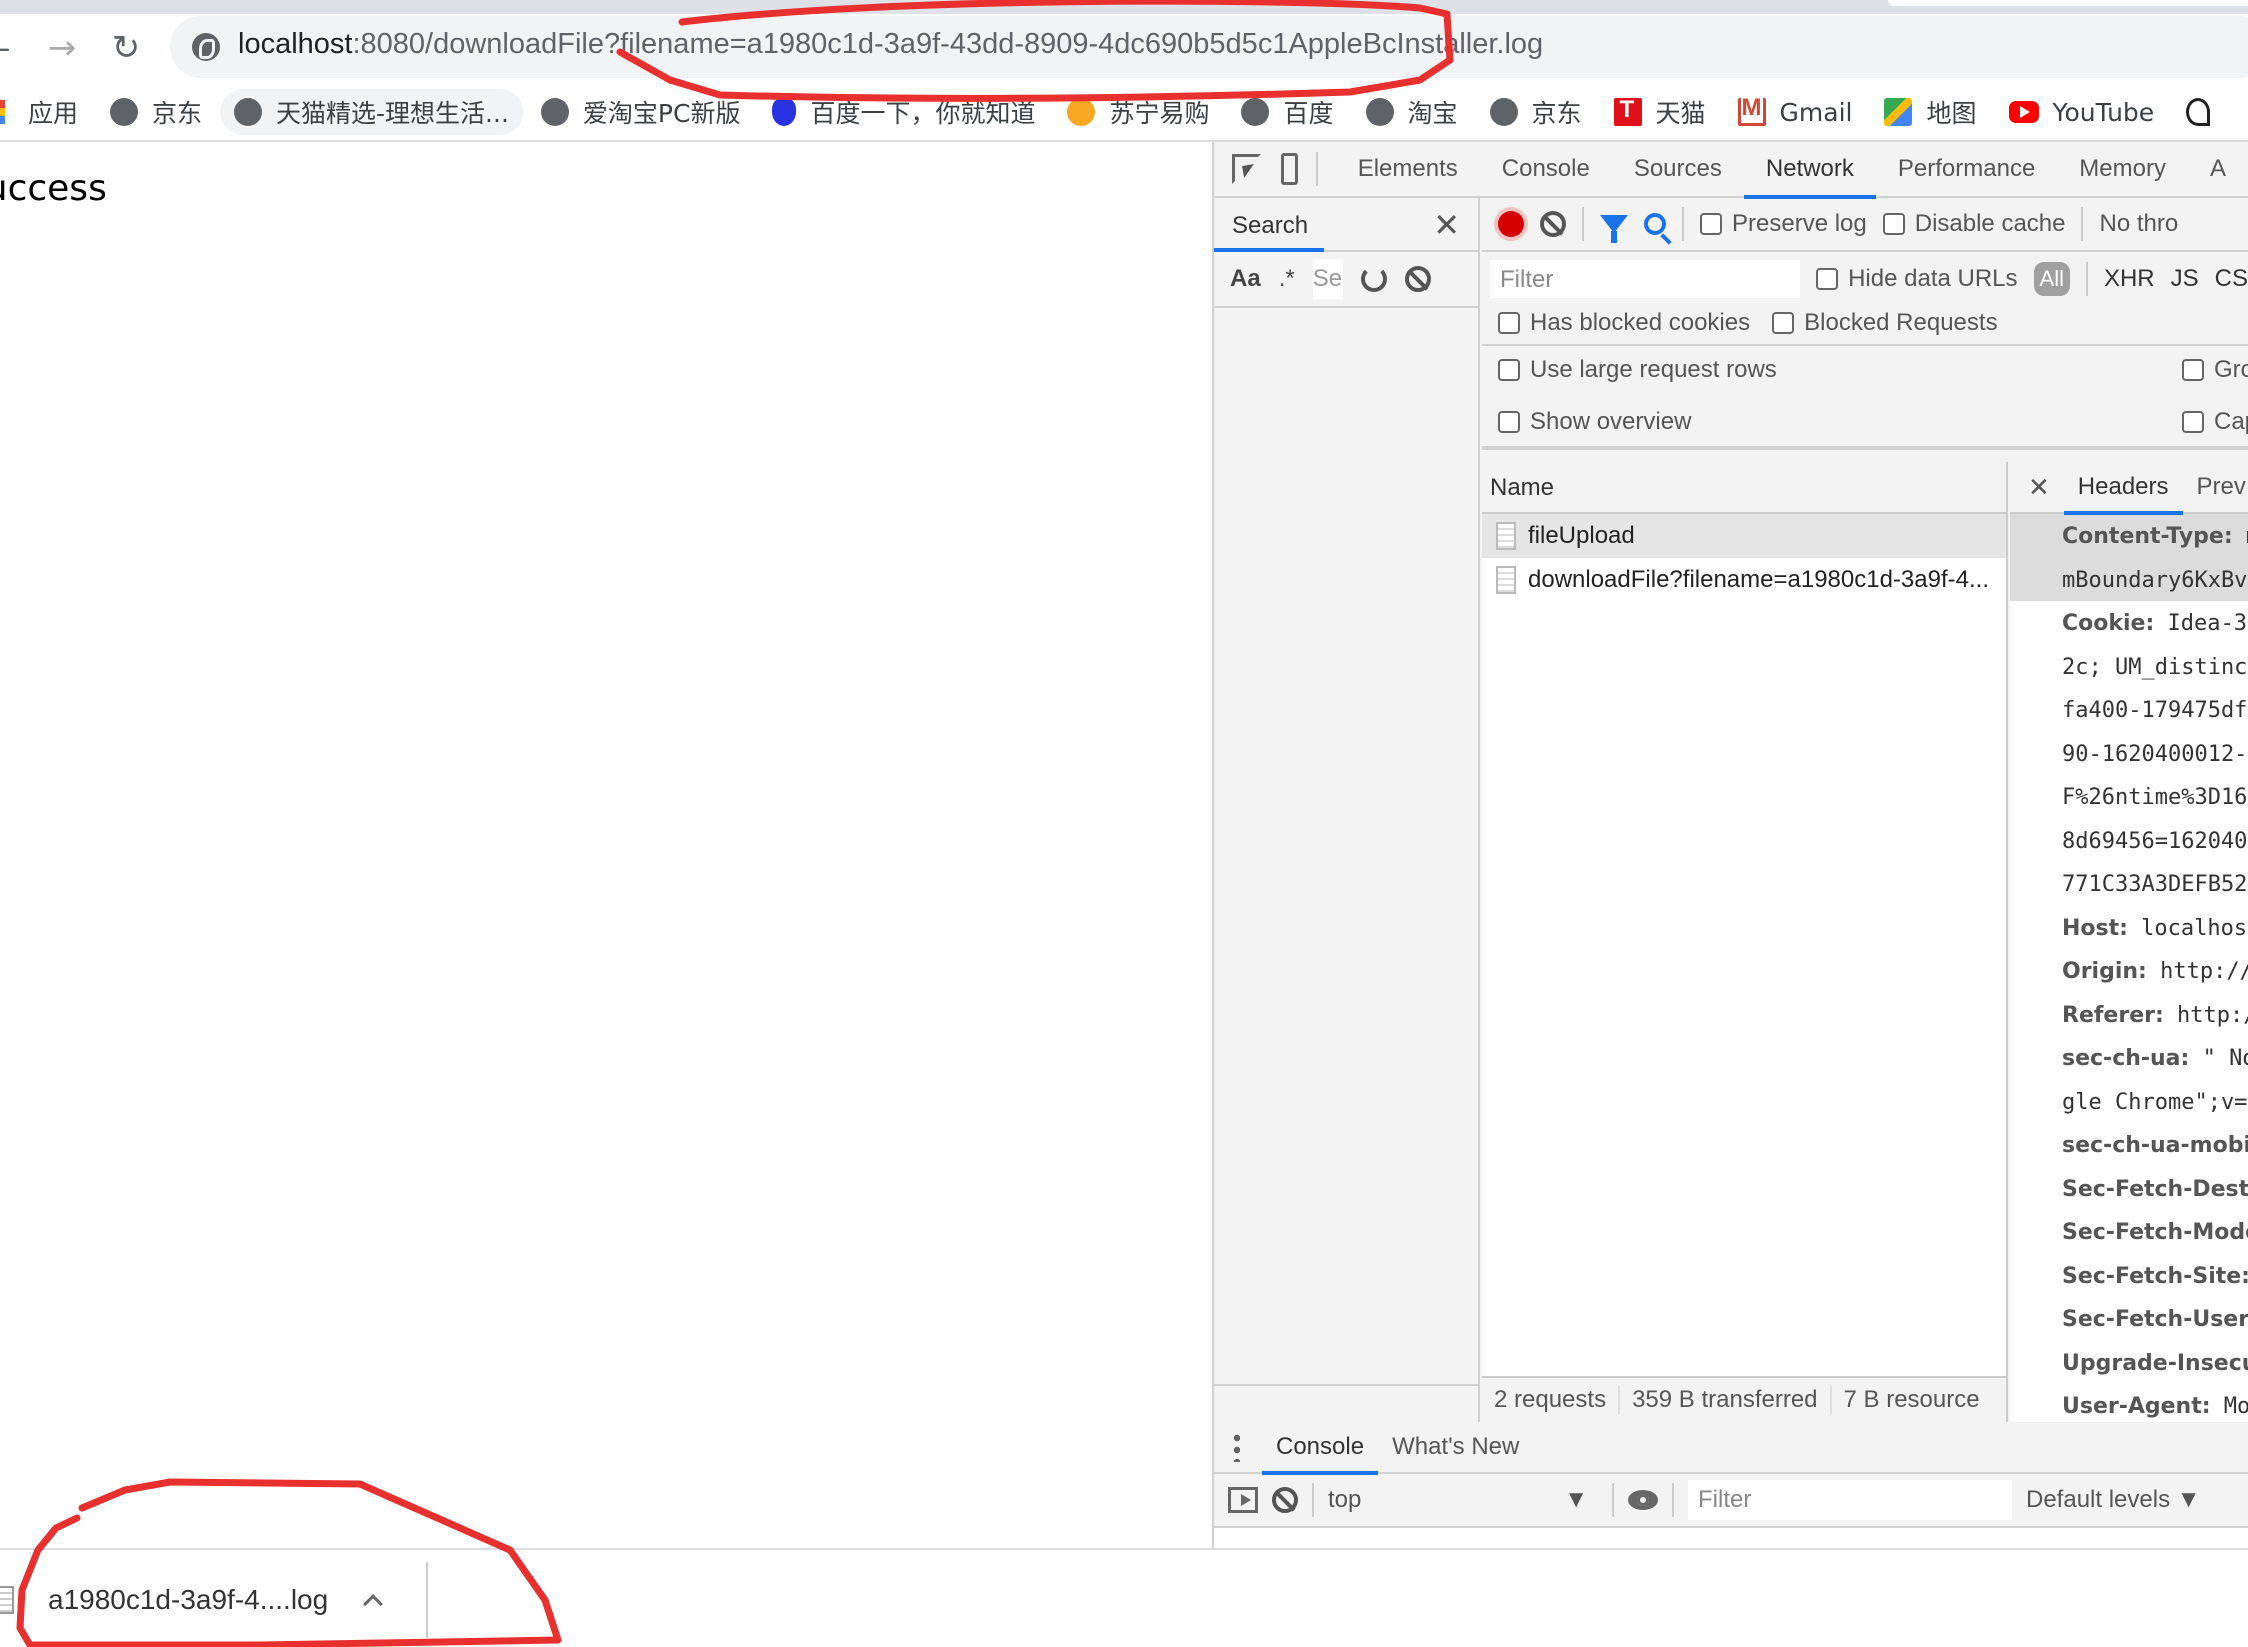 This screenshot has height=1647, width=2248. What do you see at coordinates (2129, 623) in the screenshot?
I see `header-line: Cookie: Idea-31` at bounding box center [2129, 623].